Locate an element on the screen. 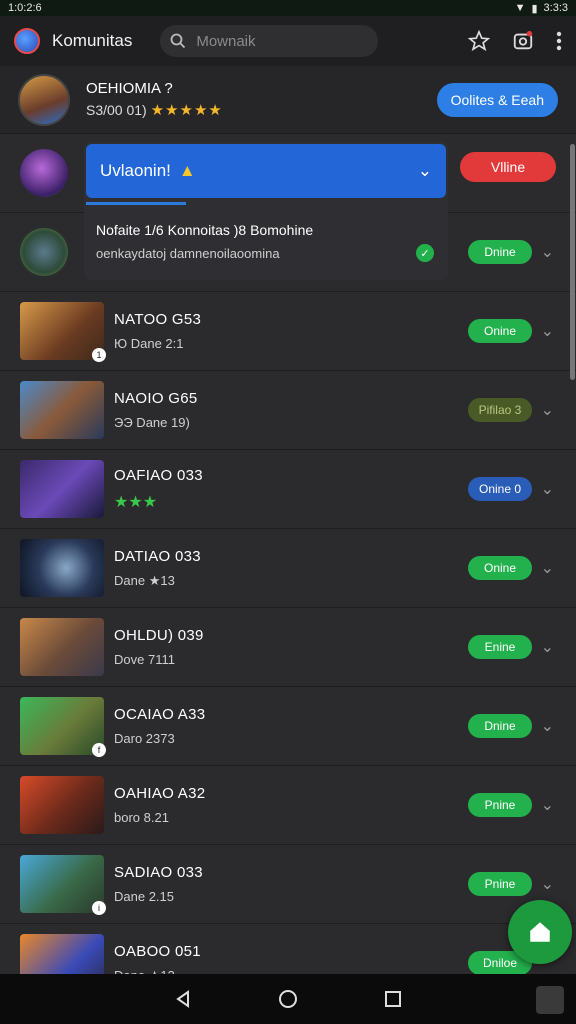  row-sub: Dove 7111 is located at coordinates (144, 659).